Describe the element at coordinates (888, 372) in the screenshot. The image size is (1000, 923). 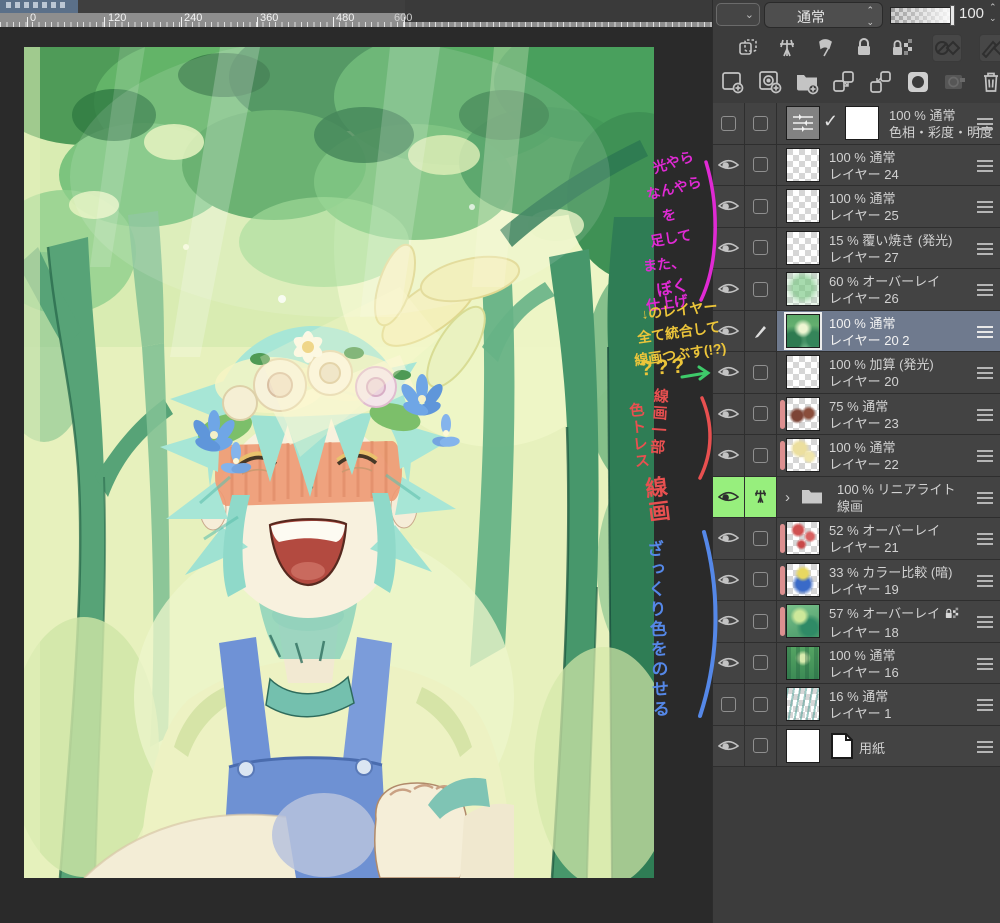
I see `layer-row-content: 100 % 加算 (発光) レイヤー 20` at that location.